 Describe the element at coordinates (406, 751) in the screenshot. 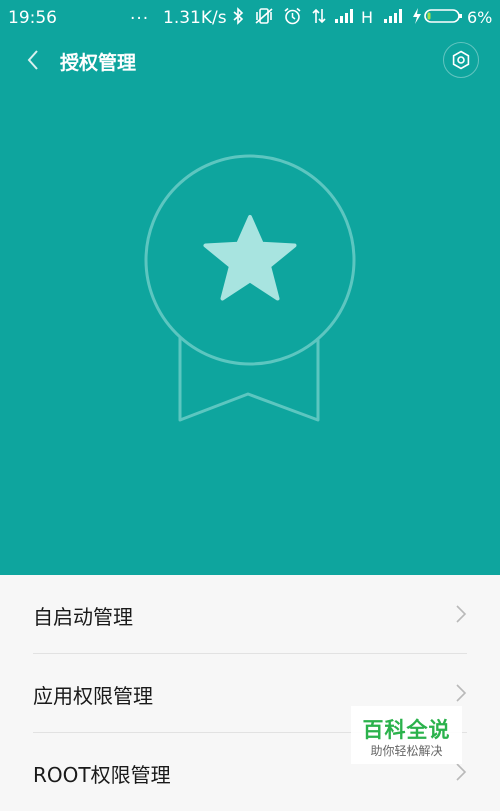

I see `watermark-subtitle: 助你轻松解决` at that location.